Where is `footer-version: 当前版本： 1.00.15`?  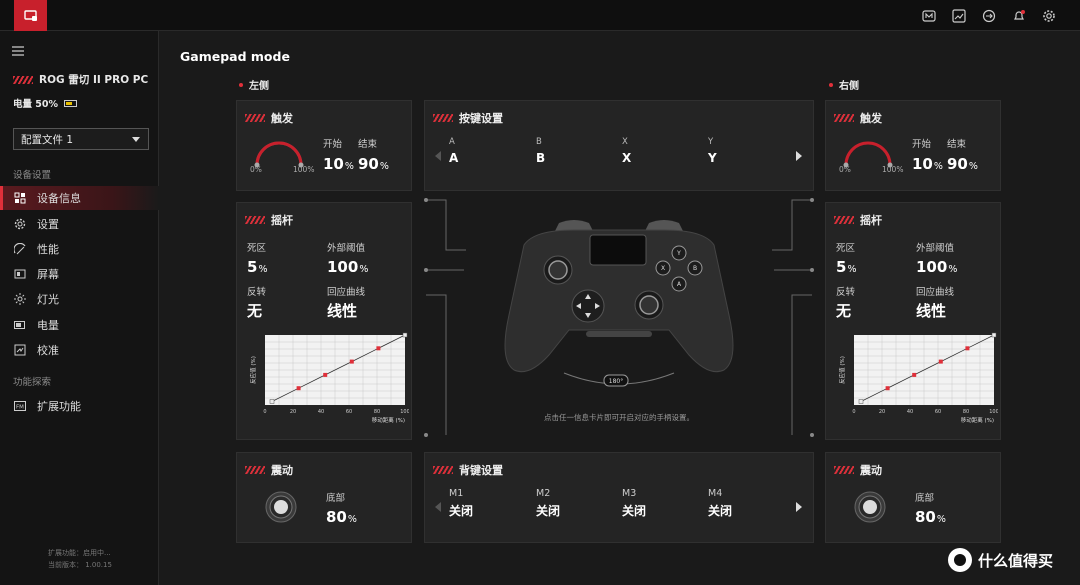 footer-version: 当前版本： 1.00.15 is located at coordinates (80, 565).